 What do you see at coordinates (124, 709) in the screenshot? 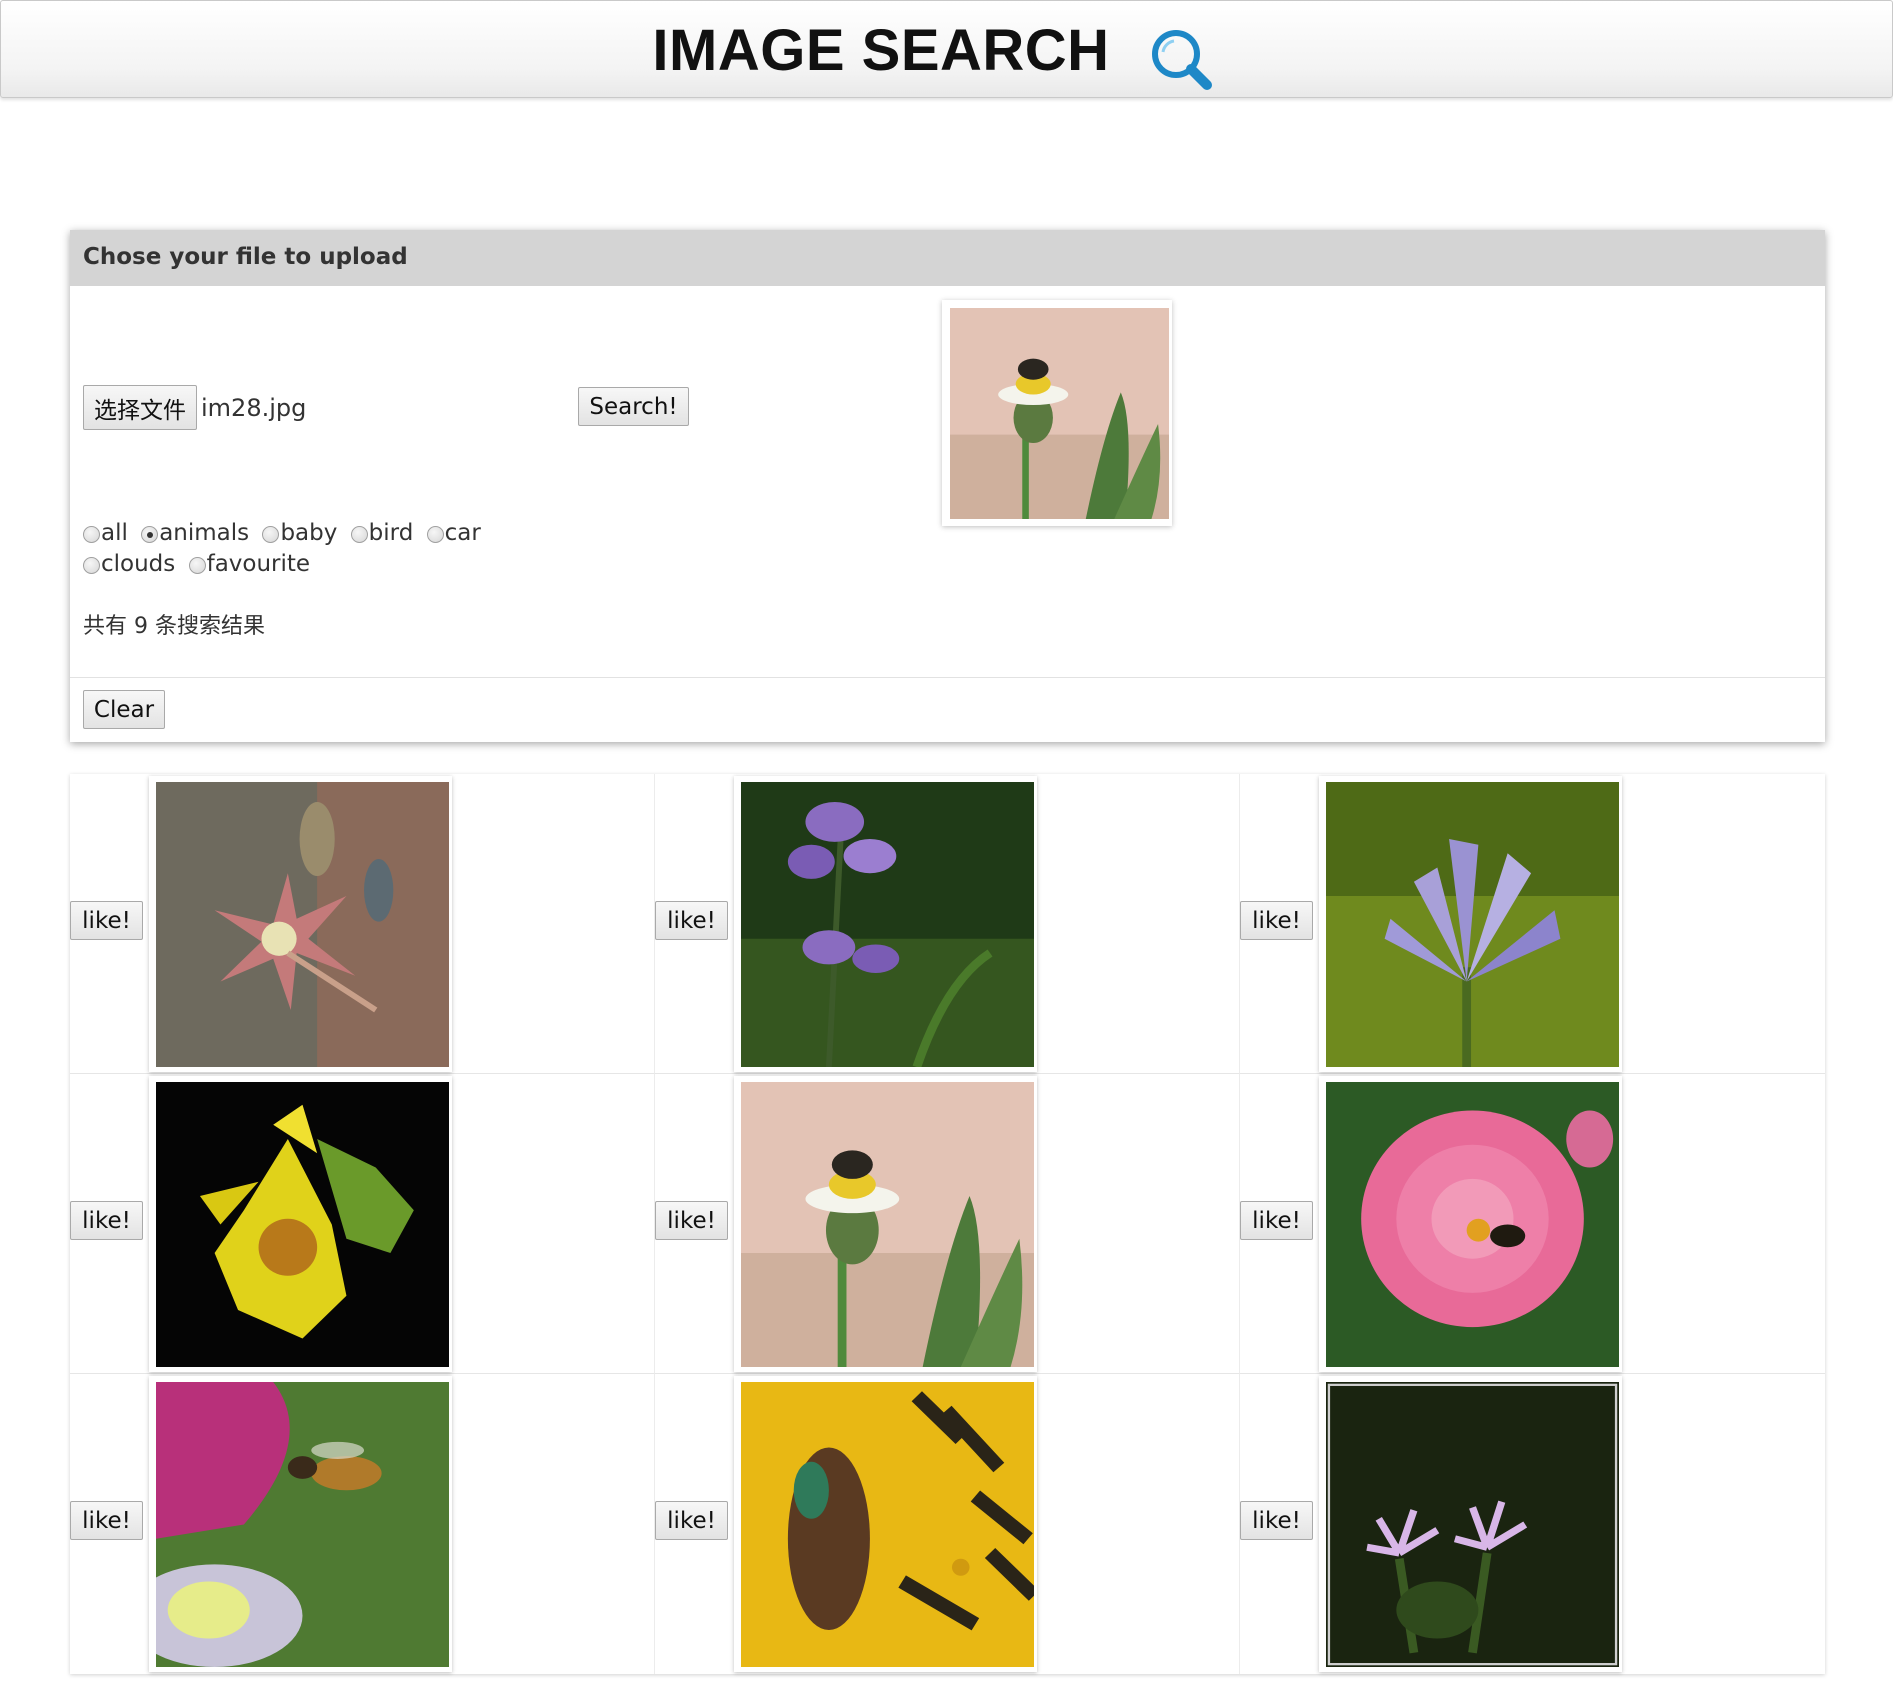
I see `clear-button: Clear` at bounding box center [124, 709].